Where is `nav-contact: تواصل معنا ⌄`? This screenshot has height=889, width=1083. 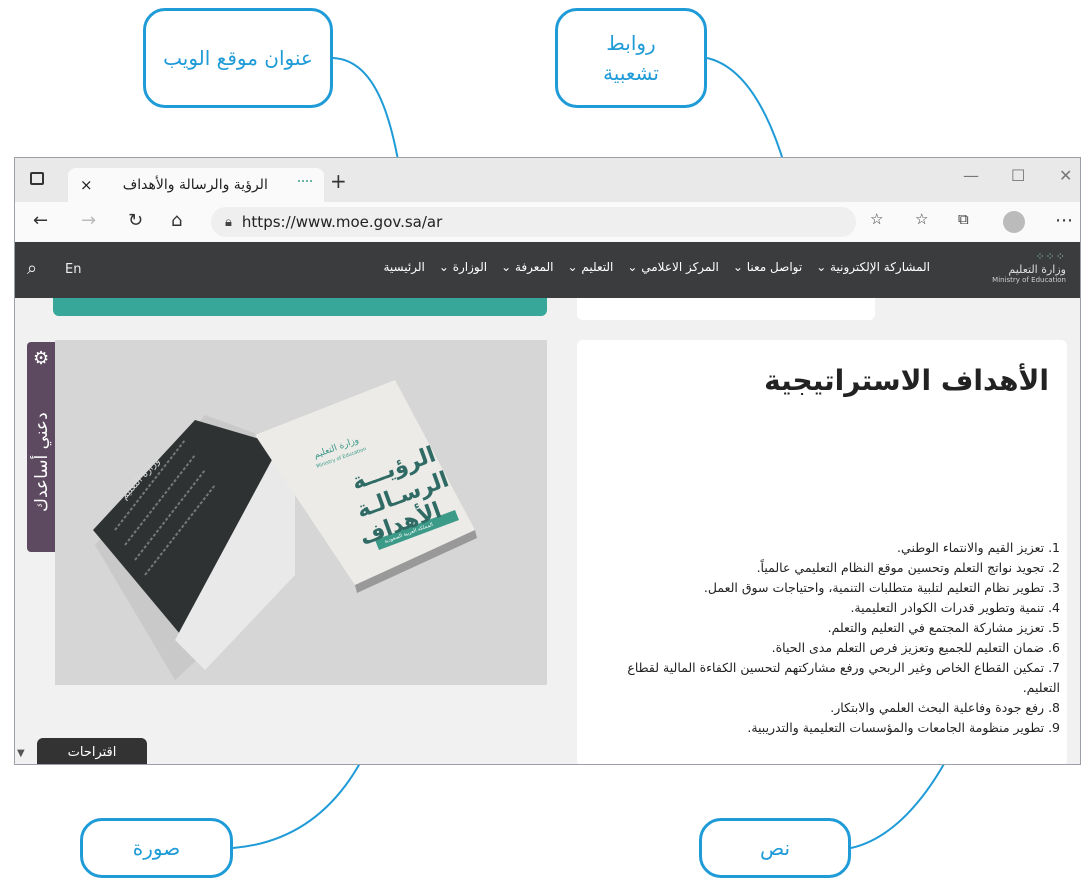 nav-contact: تواصل معنا ⌄ is located at coordinates (767, 267).